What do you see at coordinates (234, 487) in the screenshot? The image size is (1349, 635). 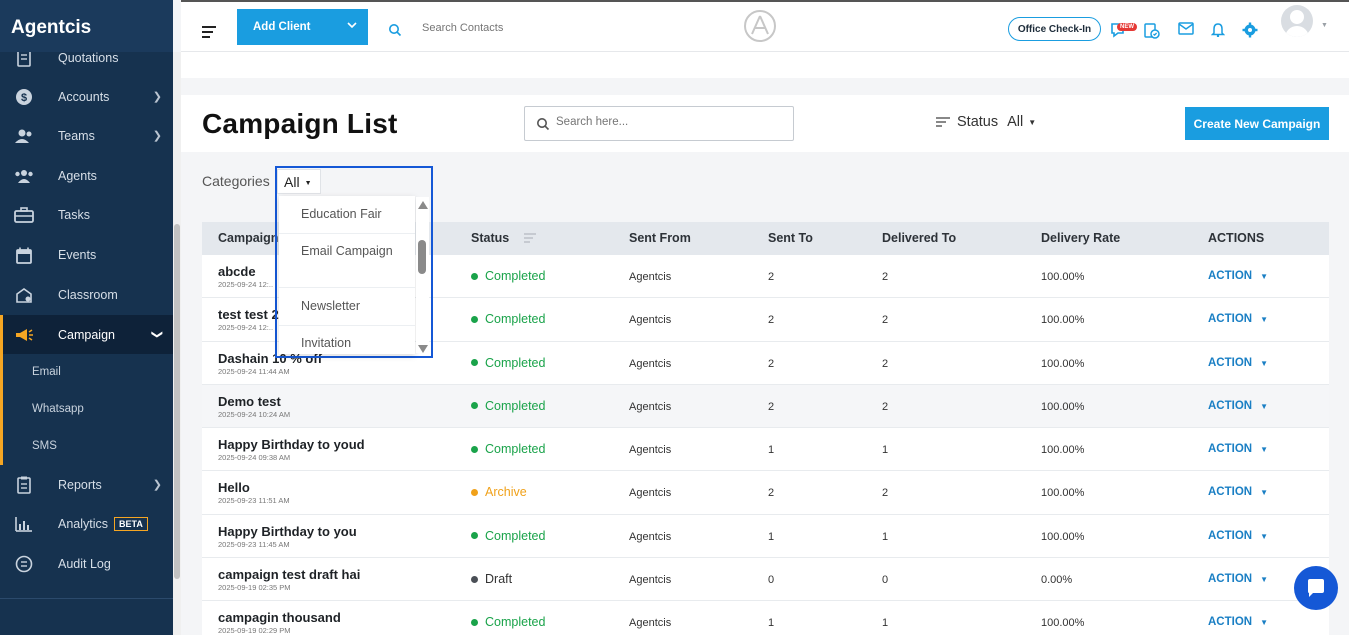 I see `campaign-name: Hello` at bounding box center [234, 487].